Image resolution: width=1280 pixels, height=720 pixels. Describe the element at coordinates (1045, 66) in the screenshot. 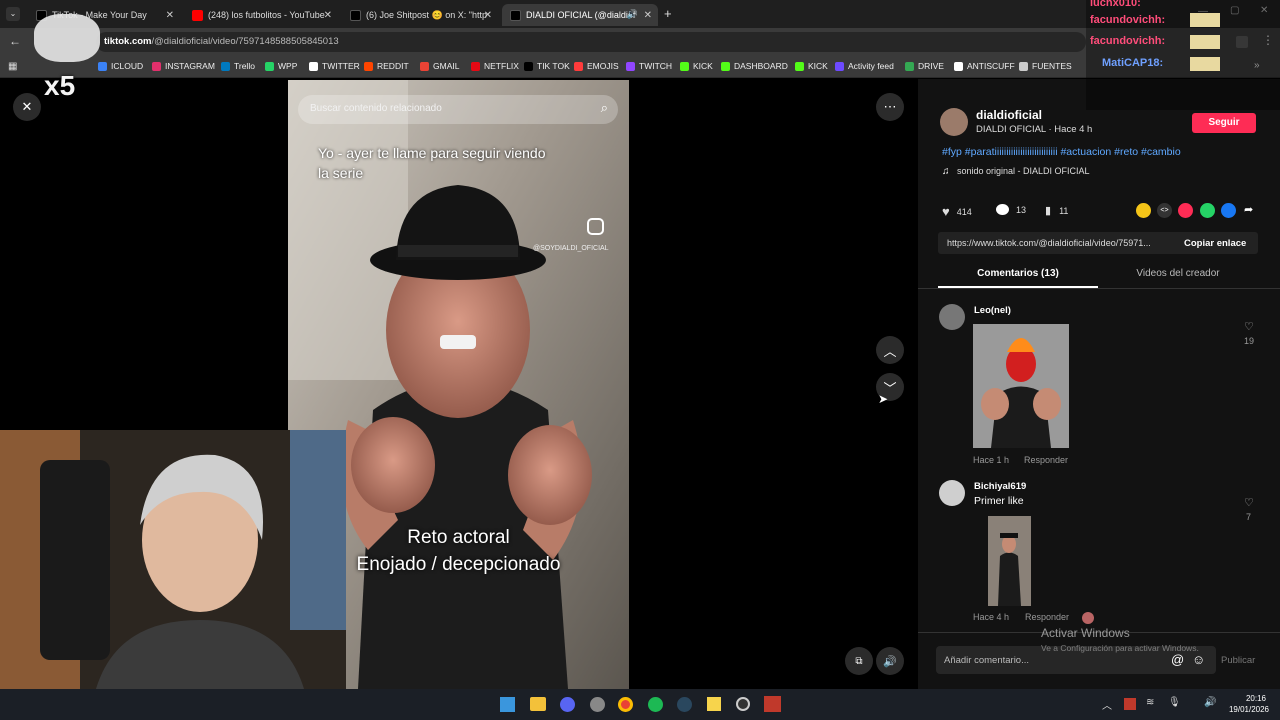

I see `bookmark-item: FUENTES` at that location.